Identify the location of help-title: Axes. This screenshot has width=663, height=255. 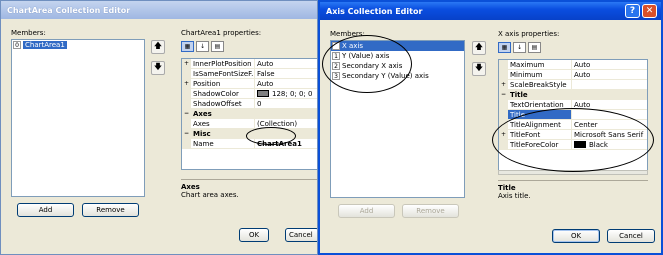
(190, 187).